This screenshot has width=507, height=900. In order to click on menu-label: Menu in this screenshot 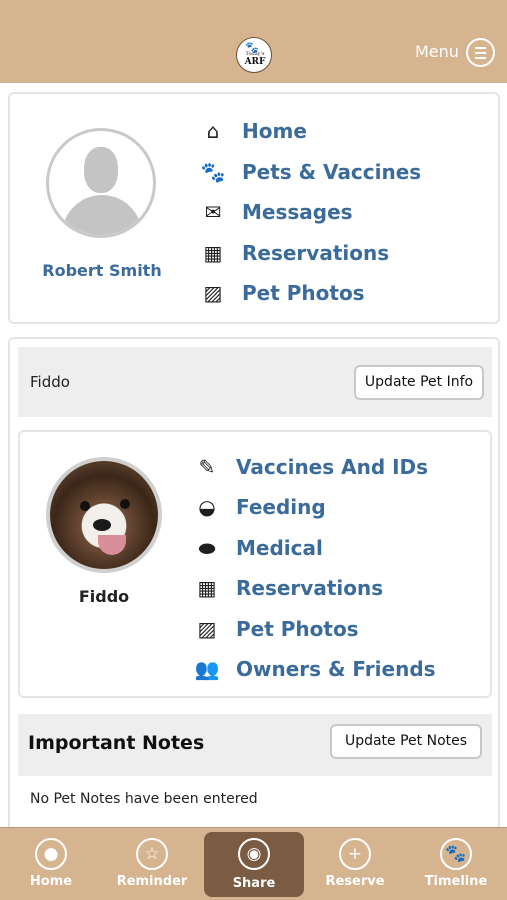, I will do `click(437, 51)`.